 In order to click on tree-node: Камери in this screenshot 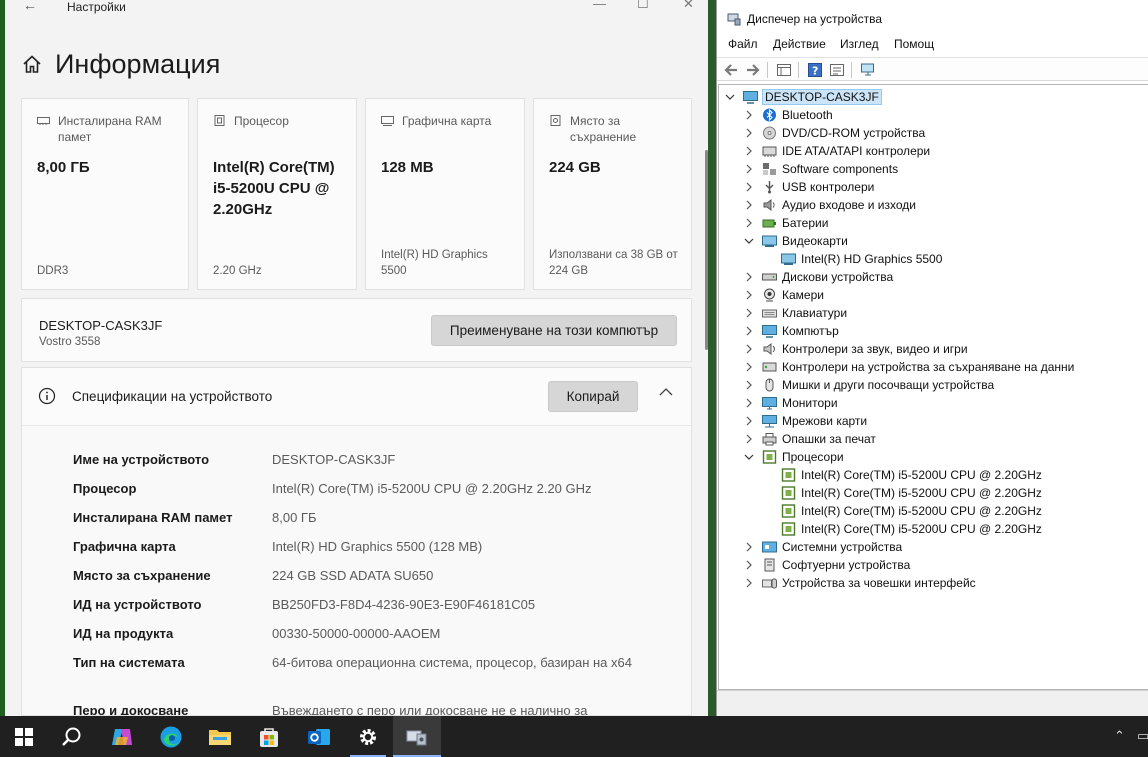, I will do `click(784, 295)`.